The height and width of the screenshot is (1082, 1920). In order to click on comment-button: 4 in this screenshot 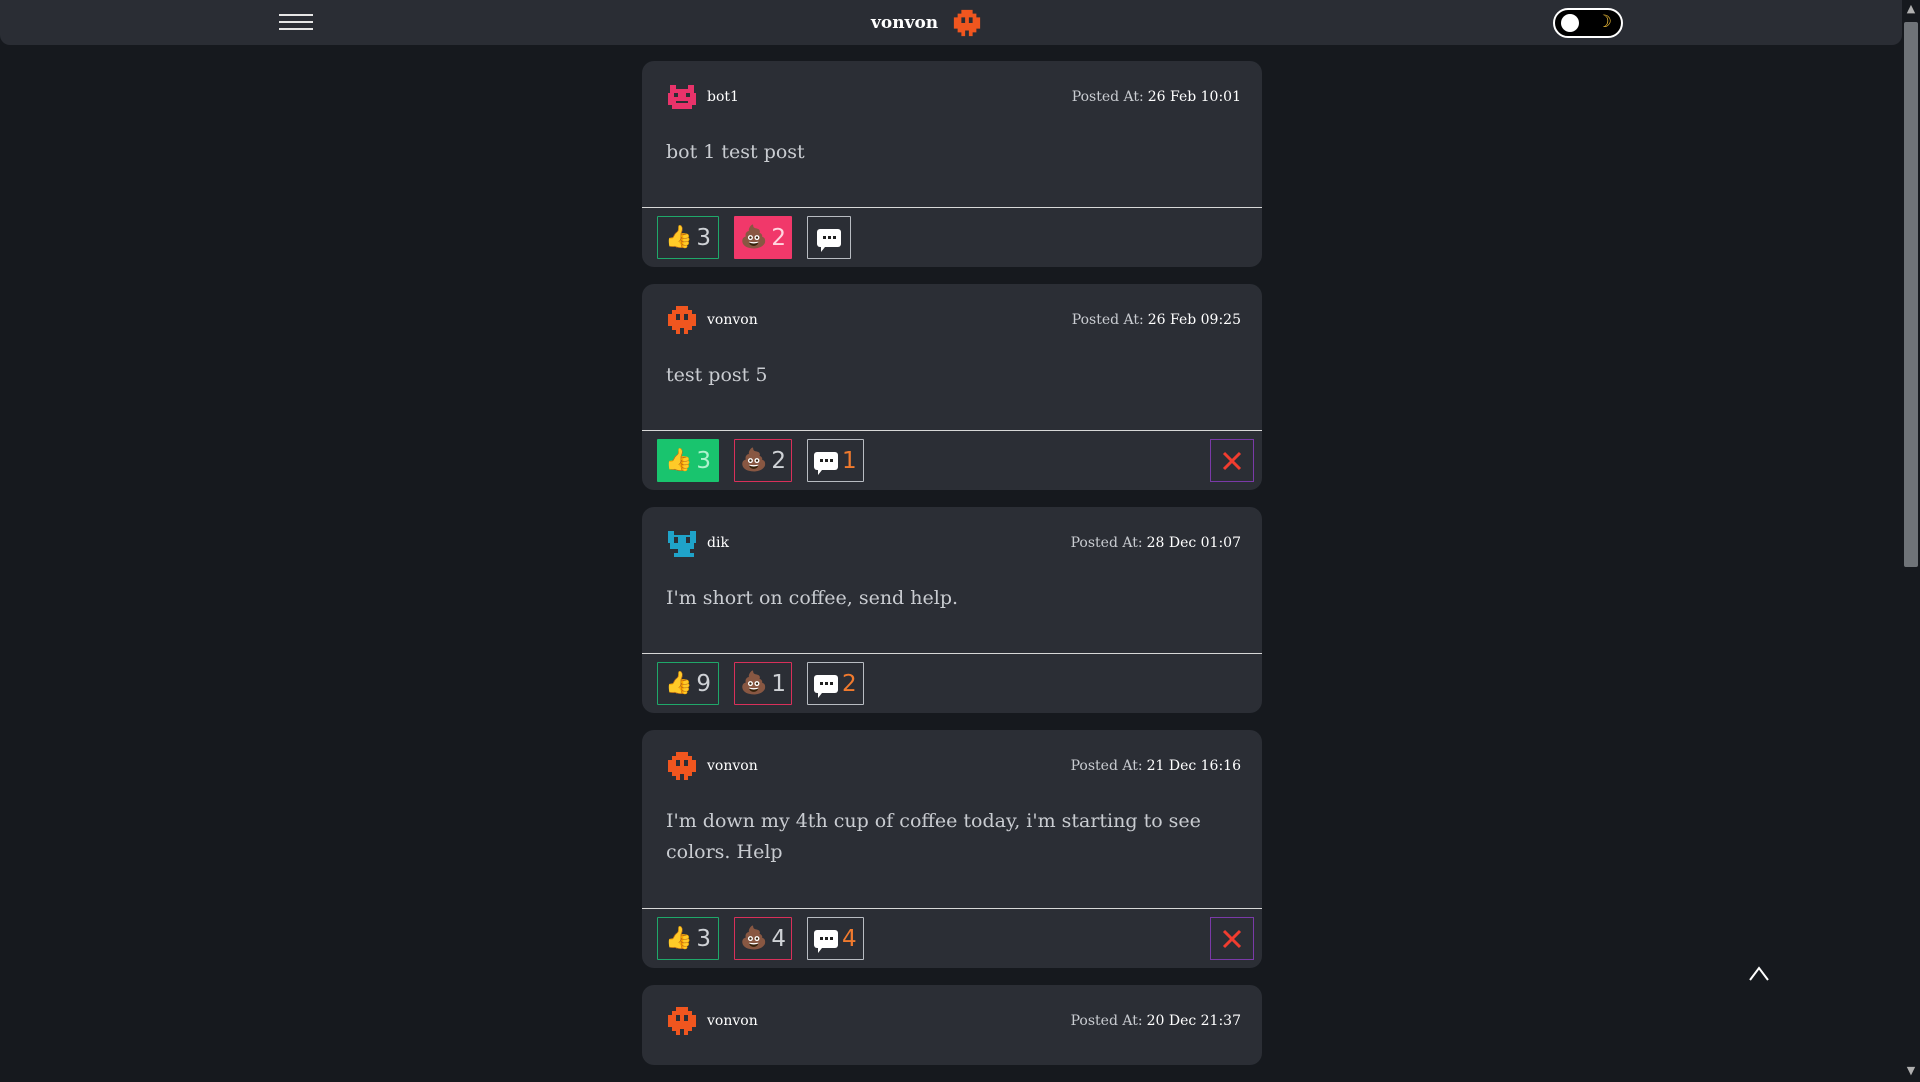, I will do `click(835, 938)`.